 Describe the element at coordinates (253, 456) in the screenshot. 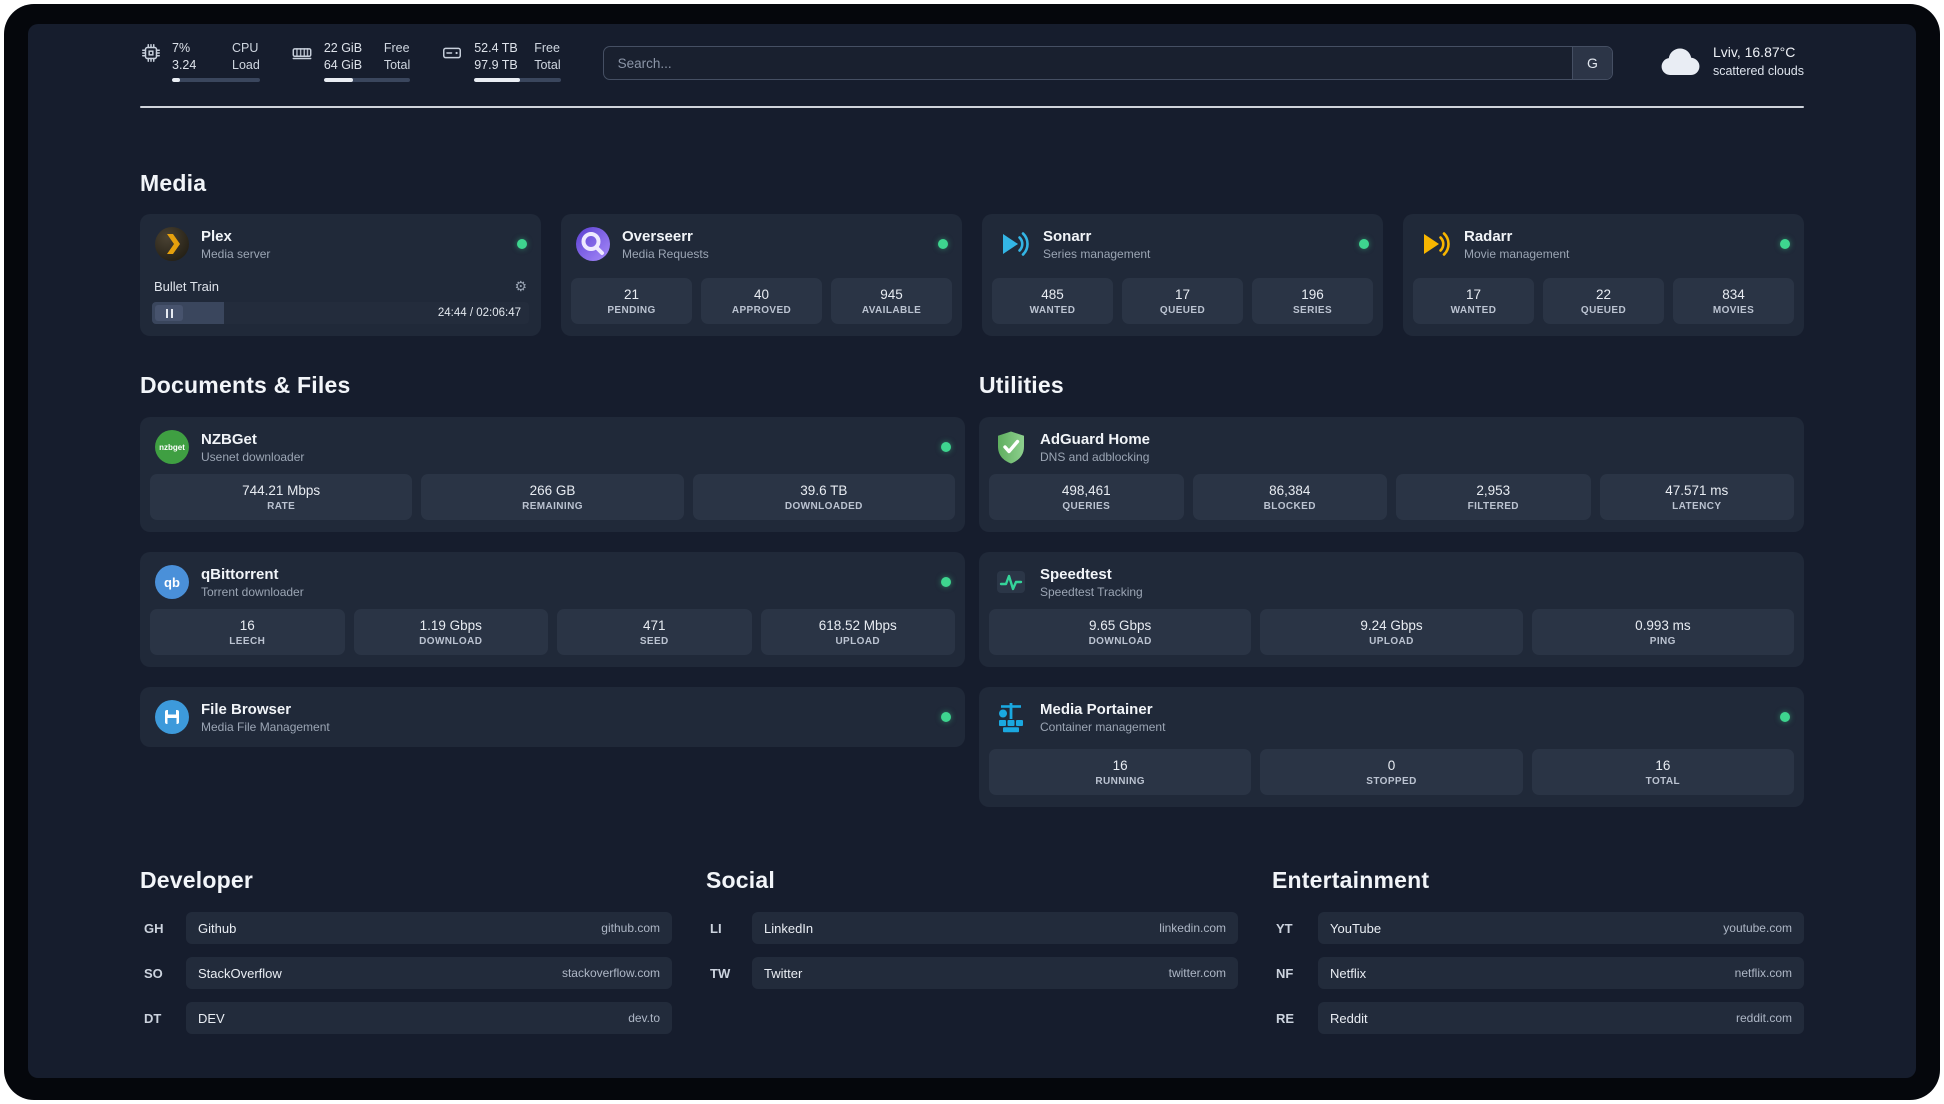

I see `nzbget-subtitle: Usenet downloader` at that location.